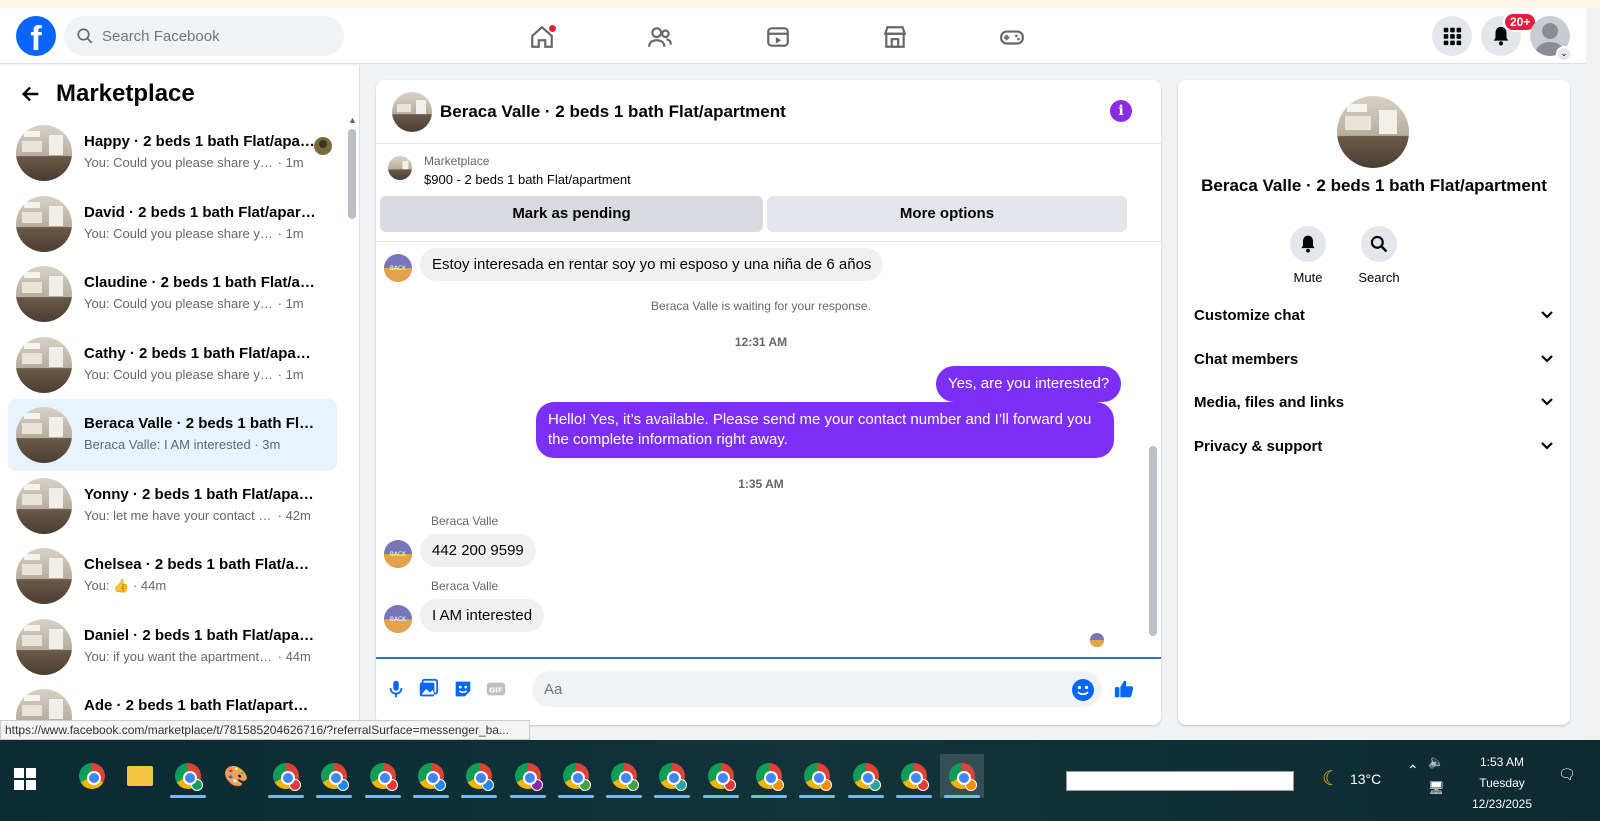 The height and width of the screenshot is (821, 1600). Describe the element at coordinates (1564, 54) in the screenshot. I see `chevron-down-icon: ⌄` at that location.